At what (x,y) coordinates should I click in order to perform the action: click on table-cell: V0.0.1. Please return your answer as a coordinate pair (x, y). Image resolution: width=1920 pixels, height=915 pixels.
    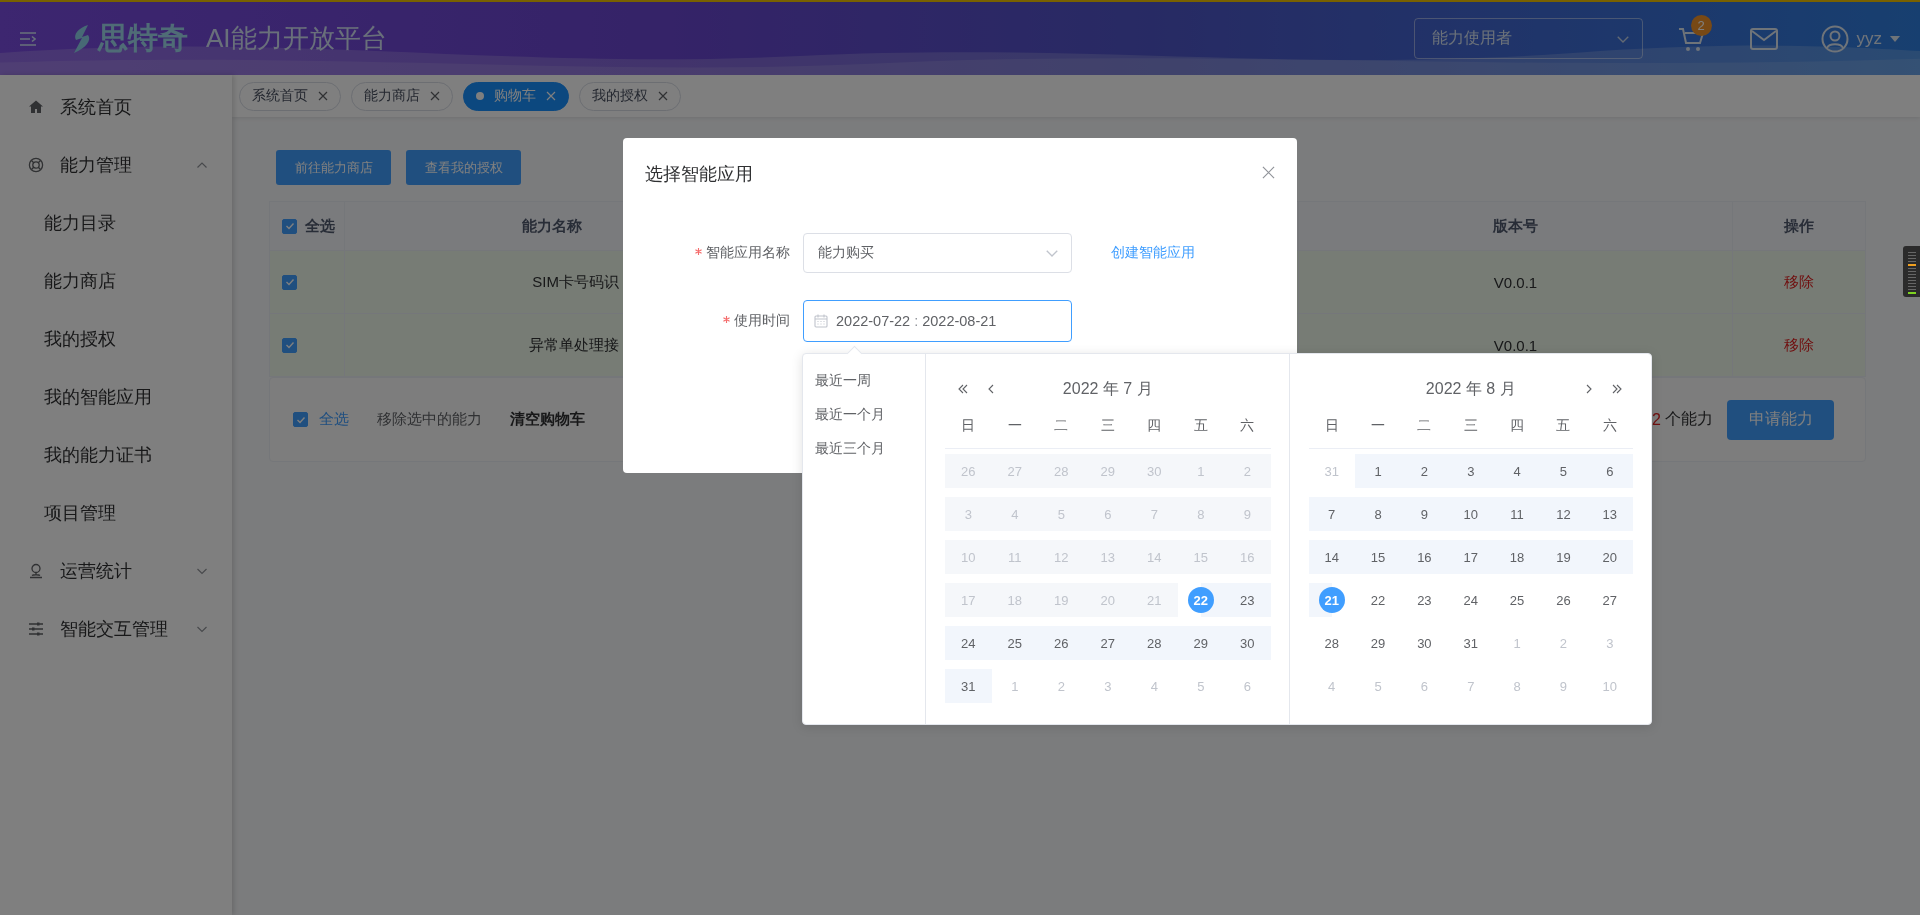
    Looking at the image, I should click on (1515, 345).